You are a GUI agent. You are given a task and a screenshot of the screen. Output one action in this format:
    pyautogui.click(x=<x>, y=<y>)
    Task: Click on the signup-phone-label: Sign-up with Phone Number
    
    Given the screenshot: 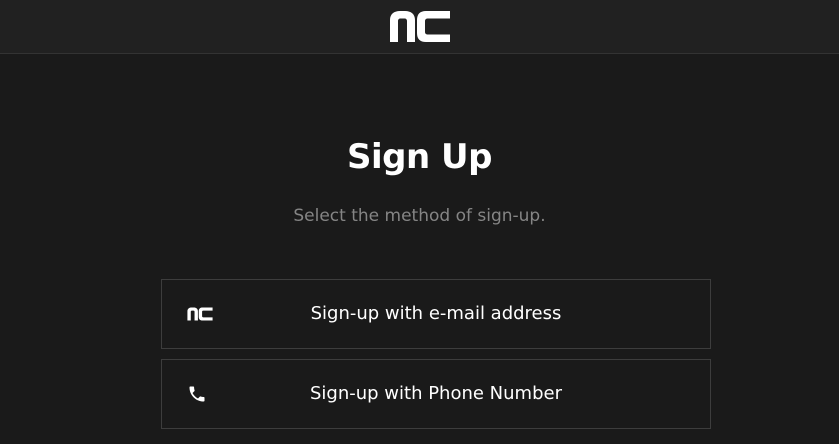 What is the action you would take?
    pyautogui.click(x=435, y=393)
    